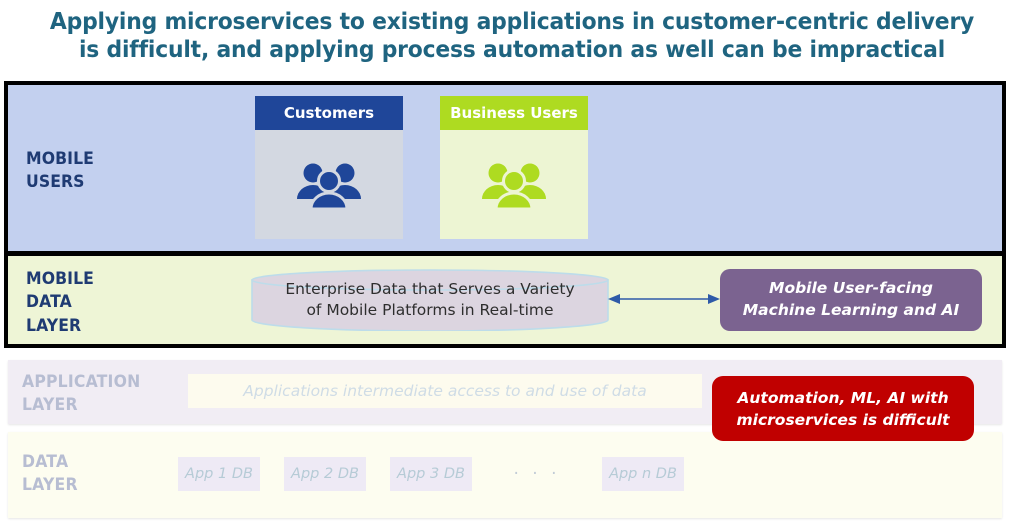 Image resolution: width=1024 pixels, height=529 pixels. I want to click on ml-ai-box-line1: Mobile User-facing, so click(851, 288).